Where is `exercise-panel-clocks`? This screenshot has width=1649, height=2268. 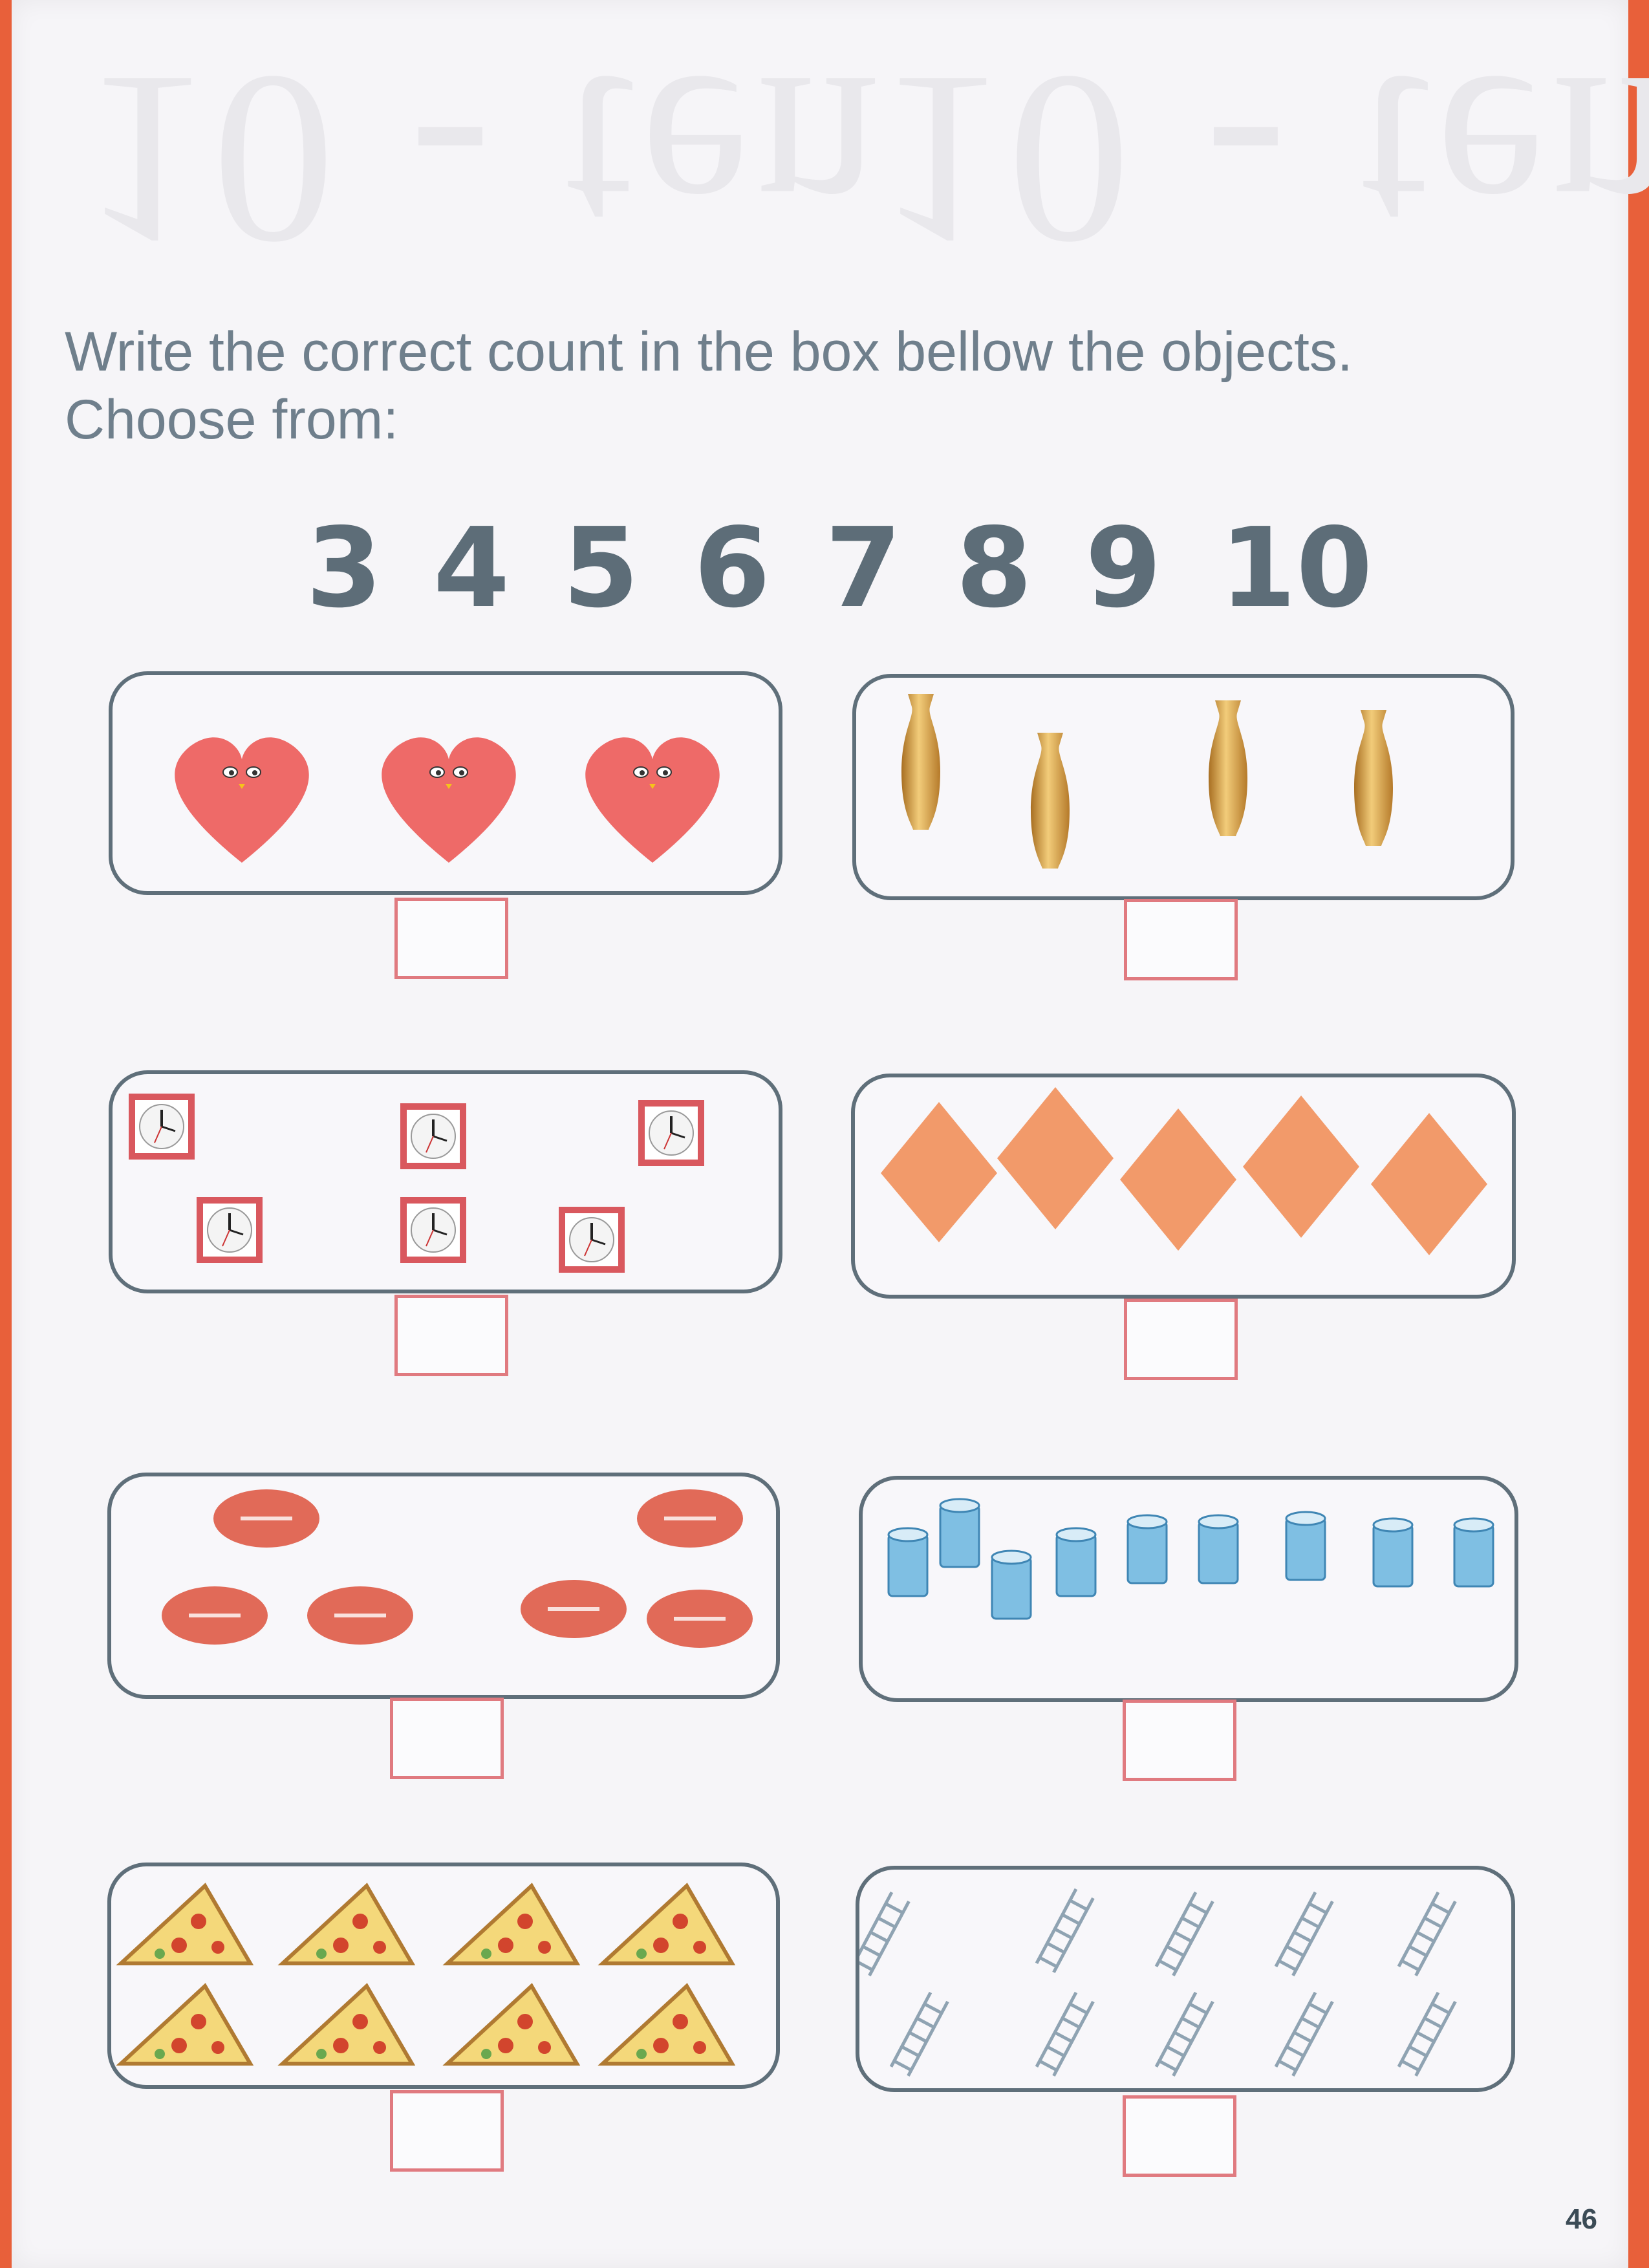
exercise-panel-clocks is located at coordinates (445, 1181).